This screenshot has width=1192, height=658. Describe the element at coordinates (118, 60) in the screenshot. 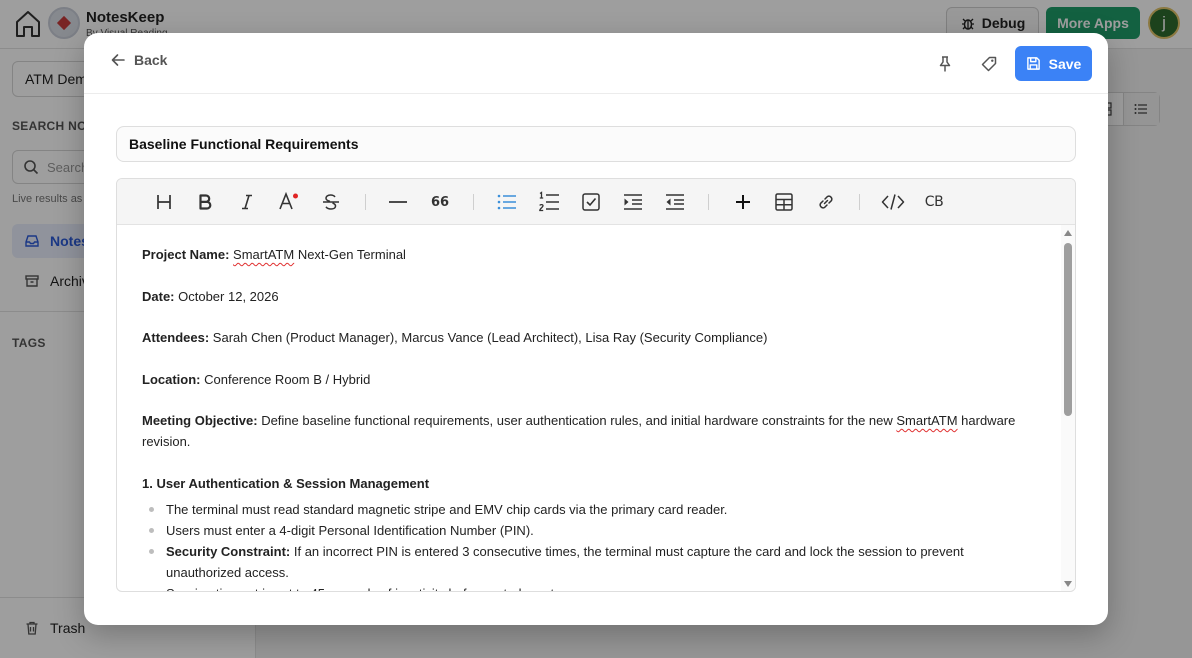

I see `arrow-left-icon` at that location.